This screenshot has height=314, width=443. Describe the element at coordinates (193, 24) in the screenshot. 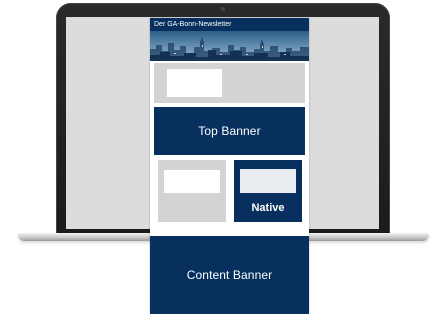

I see `newsletter-title: Der GA-Bonn-Newsletter` at that location.